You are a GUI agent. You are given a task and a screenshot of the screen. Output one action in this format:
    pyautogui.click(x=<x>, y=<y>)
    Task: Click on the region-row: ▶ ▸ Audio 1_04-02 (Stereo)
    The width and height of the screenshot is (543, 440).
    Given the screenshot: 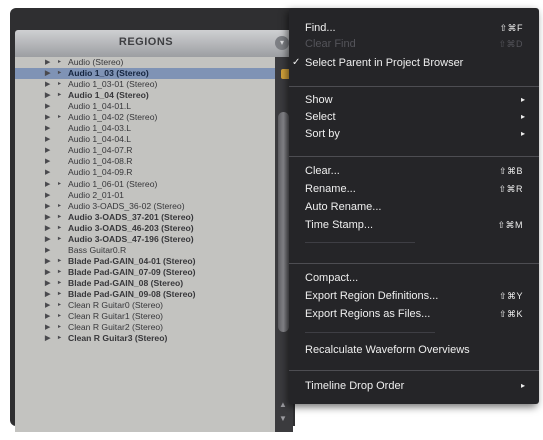 What is the action you would take?
    pyautogui.click(x=145, y=117)
    